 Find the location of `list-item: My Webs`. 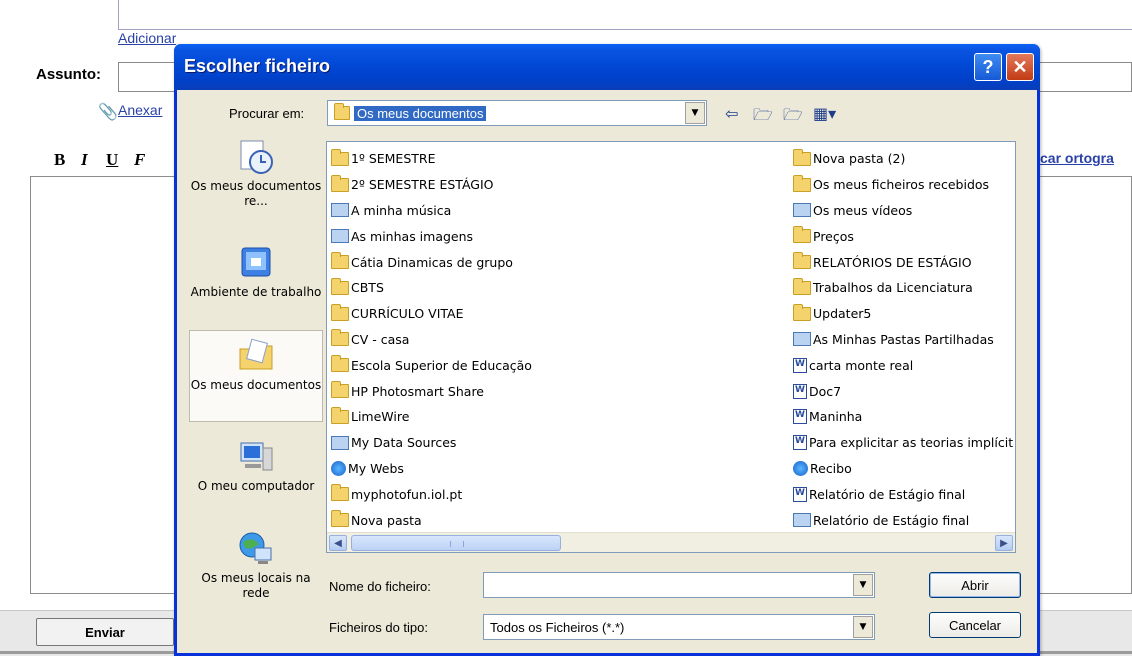

list-item: My Webs is located at coordinates (551, 469).